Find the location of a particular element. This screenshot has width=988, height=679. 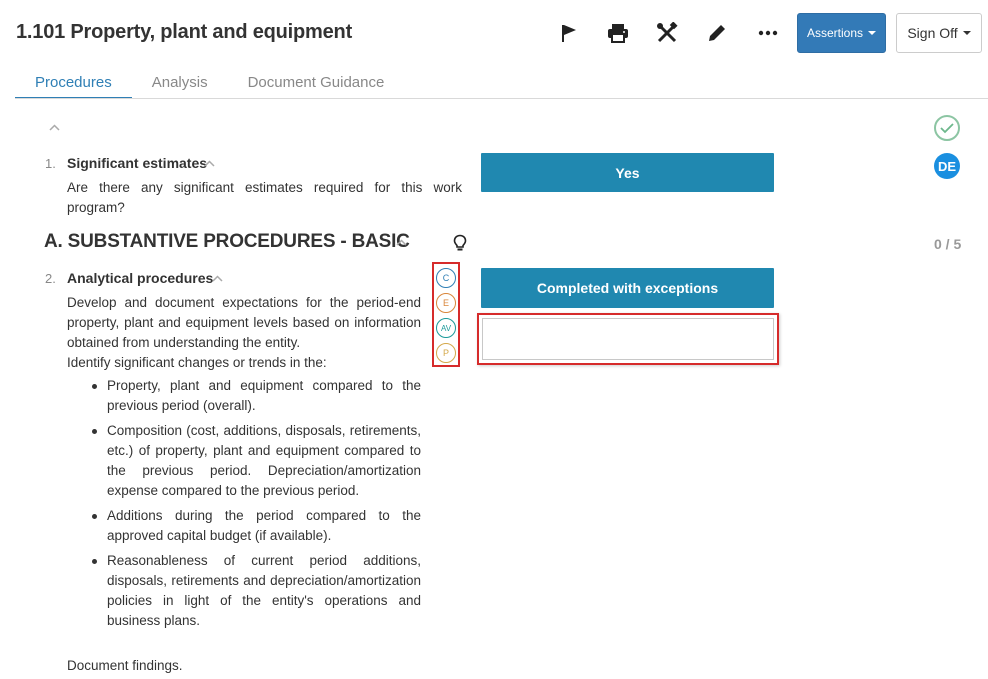

lightbulb-icon is located at coordinates (460, 243).